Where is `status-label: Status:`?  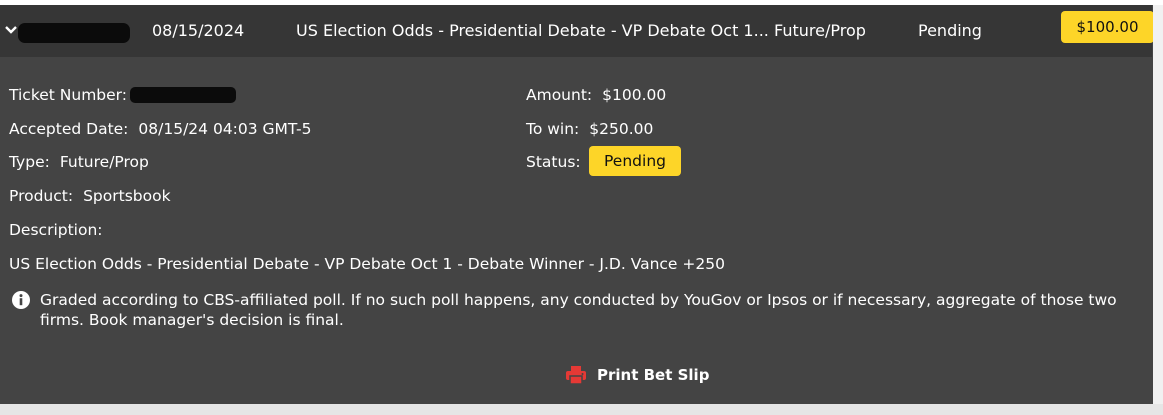 status-label: Status: is located at coordinates (553, 162).